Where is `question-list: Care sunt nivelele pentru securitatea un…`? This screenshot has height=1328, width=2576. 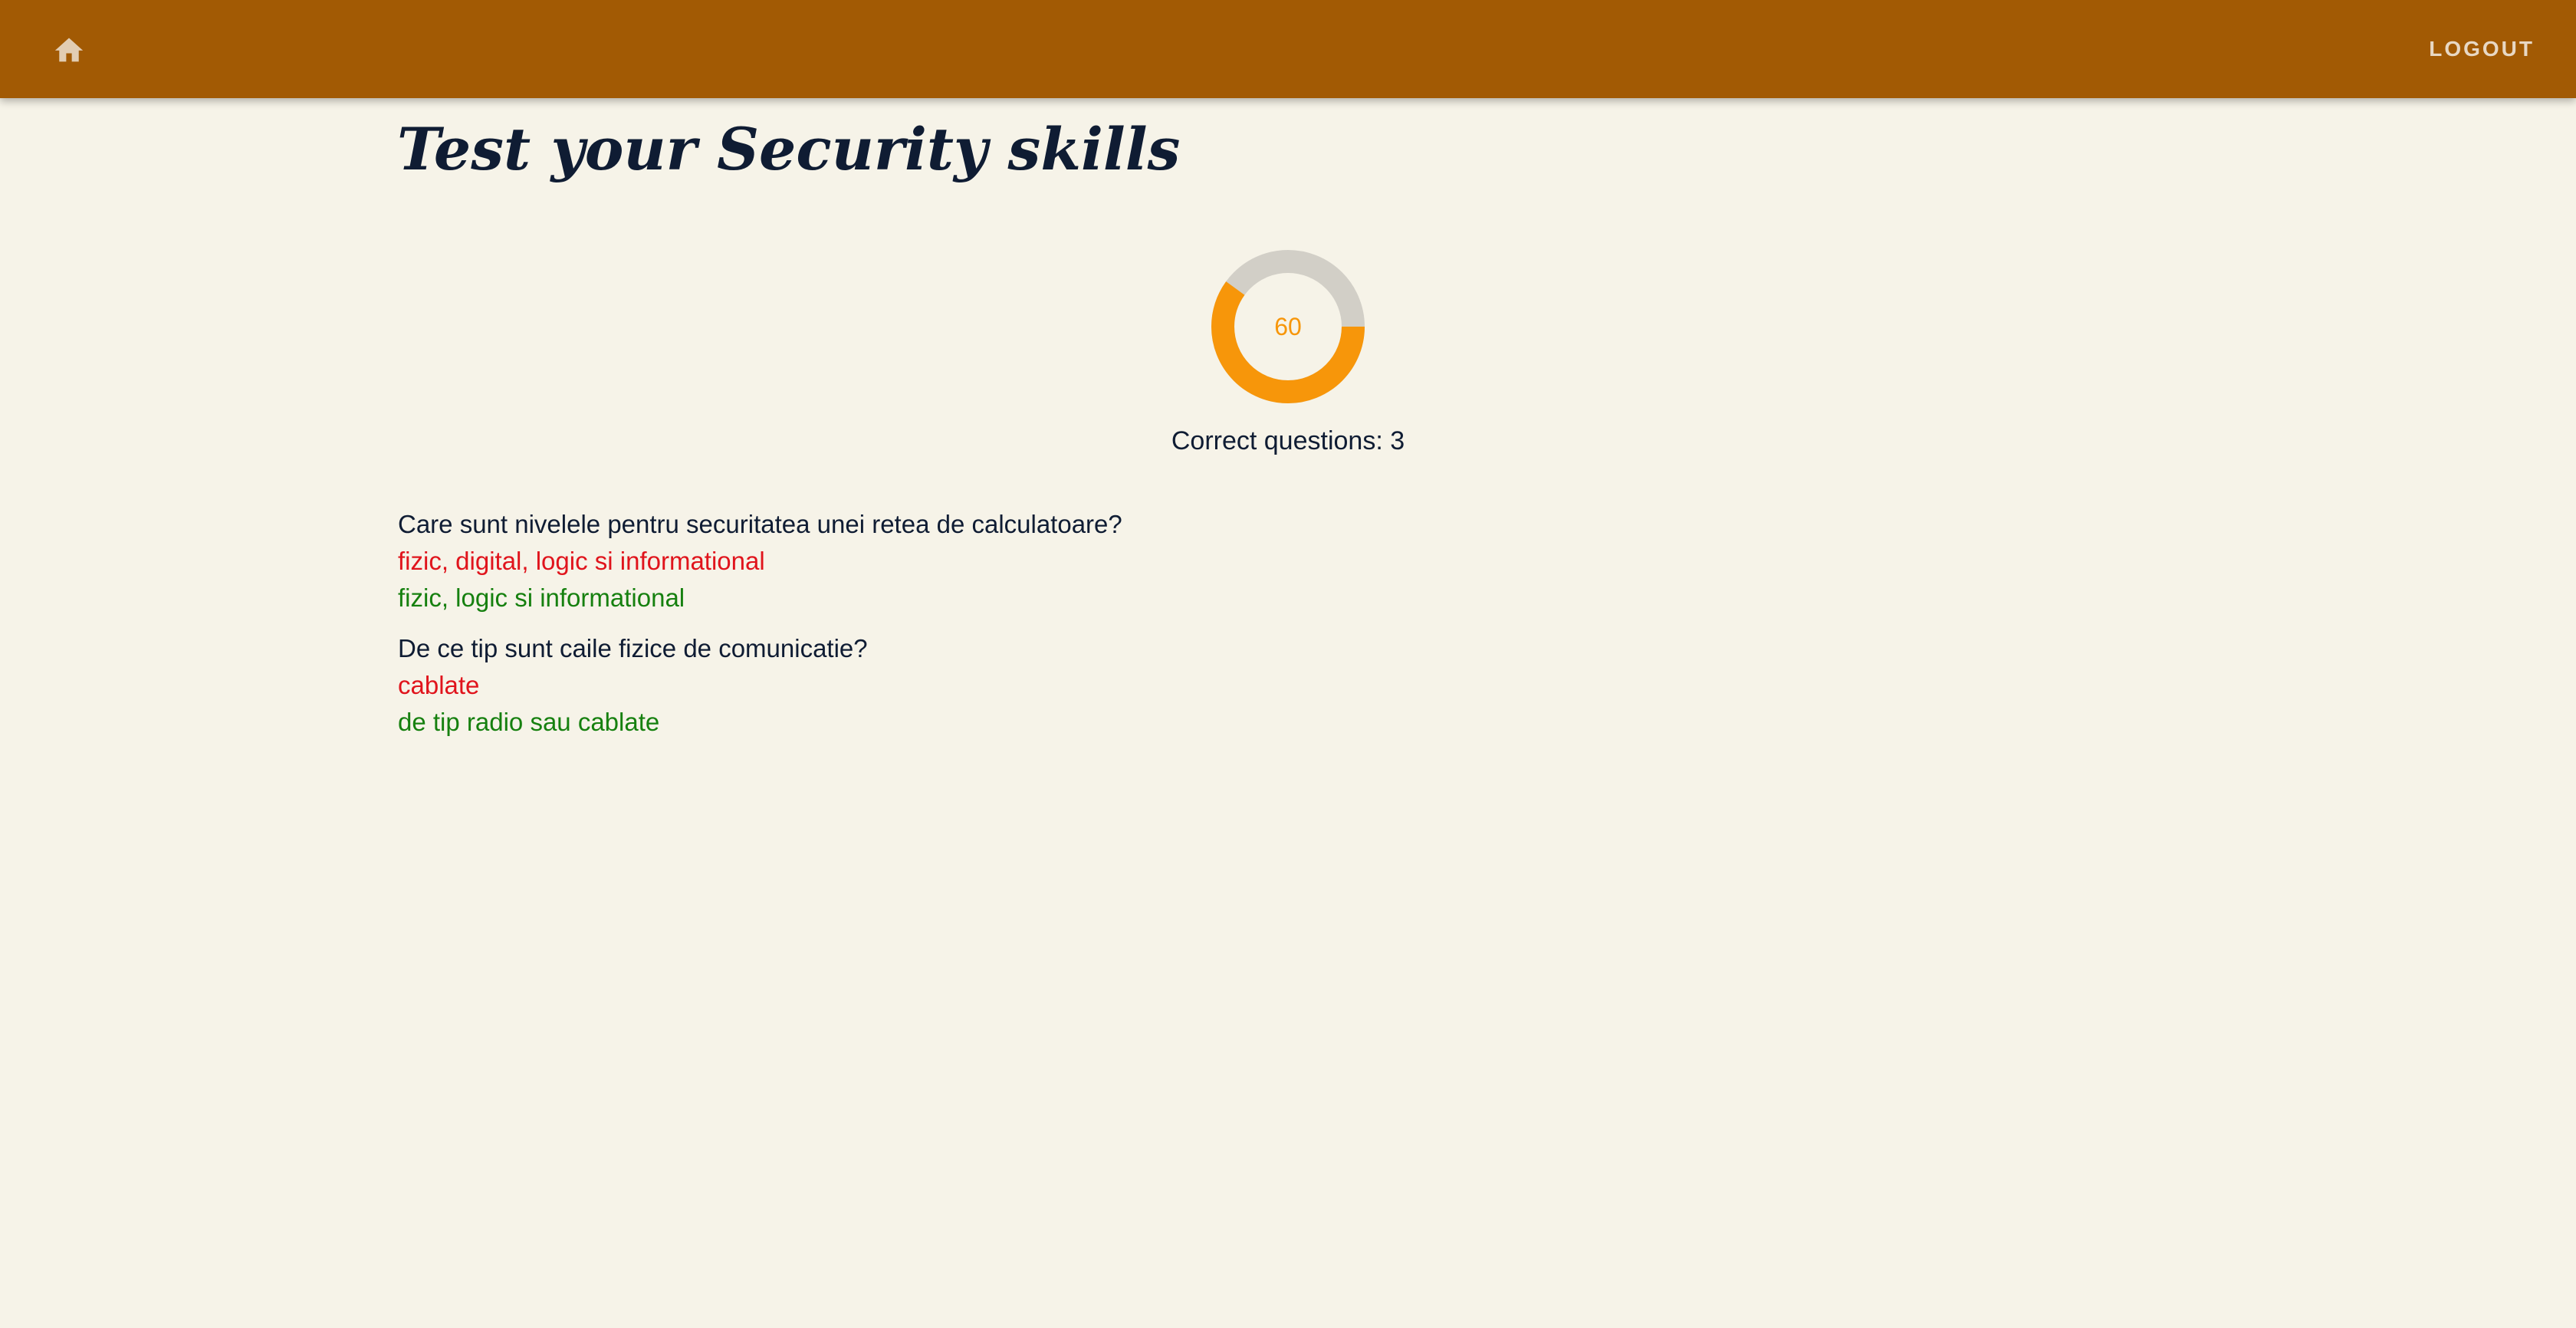 question-list: Care sunt nivelele pentru securitatea un… is located at coordinates (1241, 630).